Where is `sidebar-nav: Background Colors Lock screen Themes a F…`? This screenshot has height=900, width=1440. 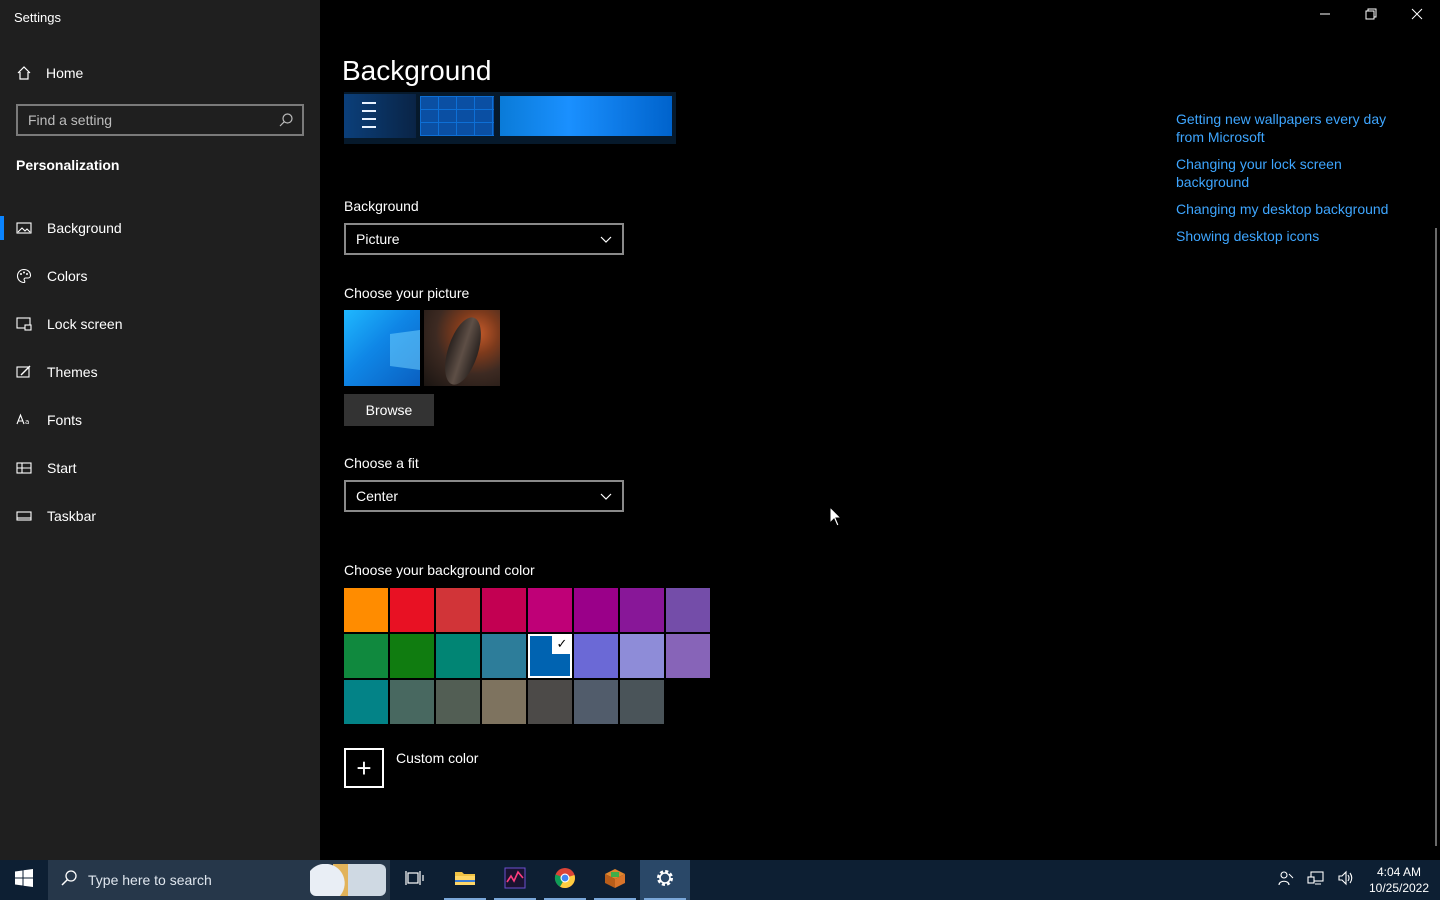
sidebar-nav: Background Colors Lock screen Themes a F… is located at coordinates (160, 372).